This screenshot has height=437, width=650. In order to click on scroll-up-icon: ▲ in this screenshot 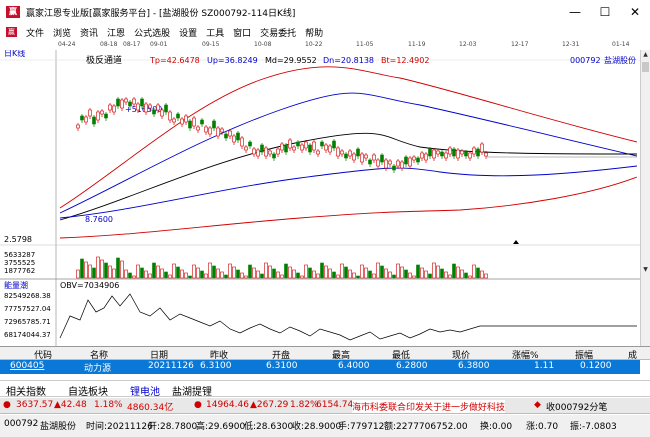, I will do `click(645, 55)`.